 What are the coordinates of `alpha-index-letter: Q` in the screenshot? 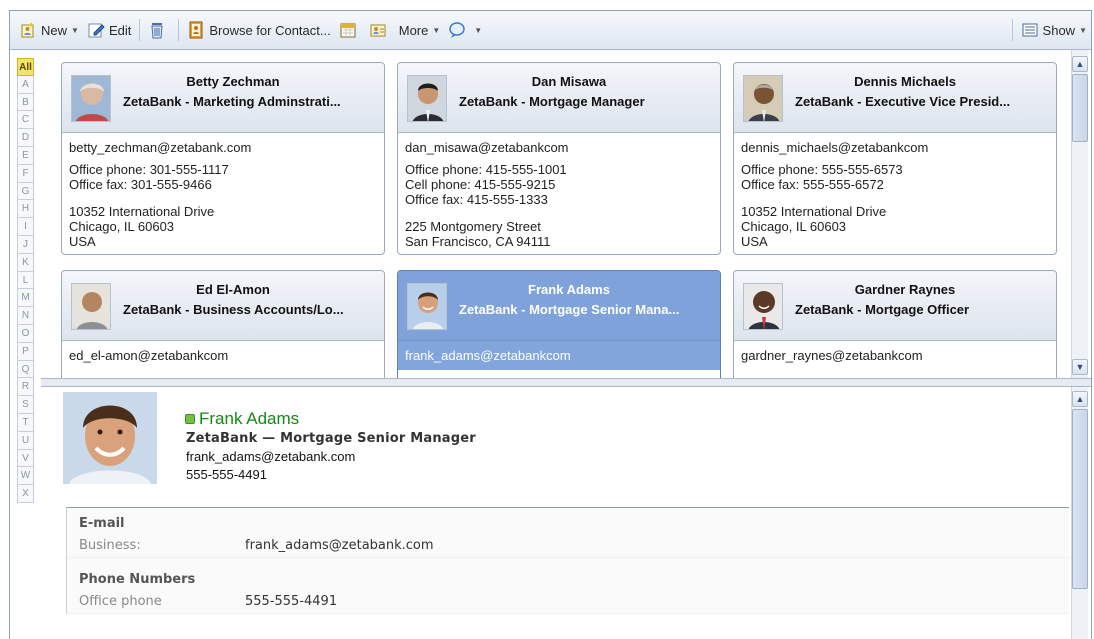 It's located at (25, 369).